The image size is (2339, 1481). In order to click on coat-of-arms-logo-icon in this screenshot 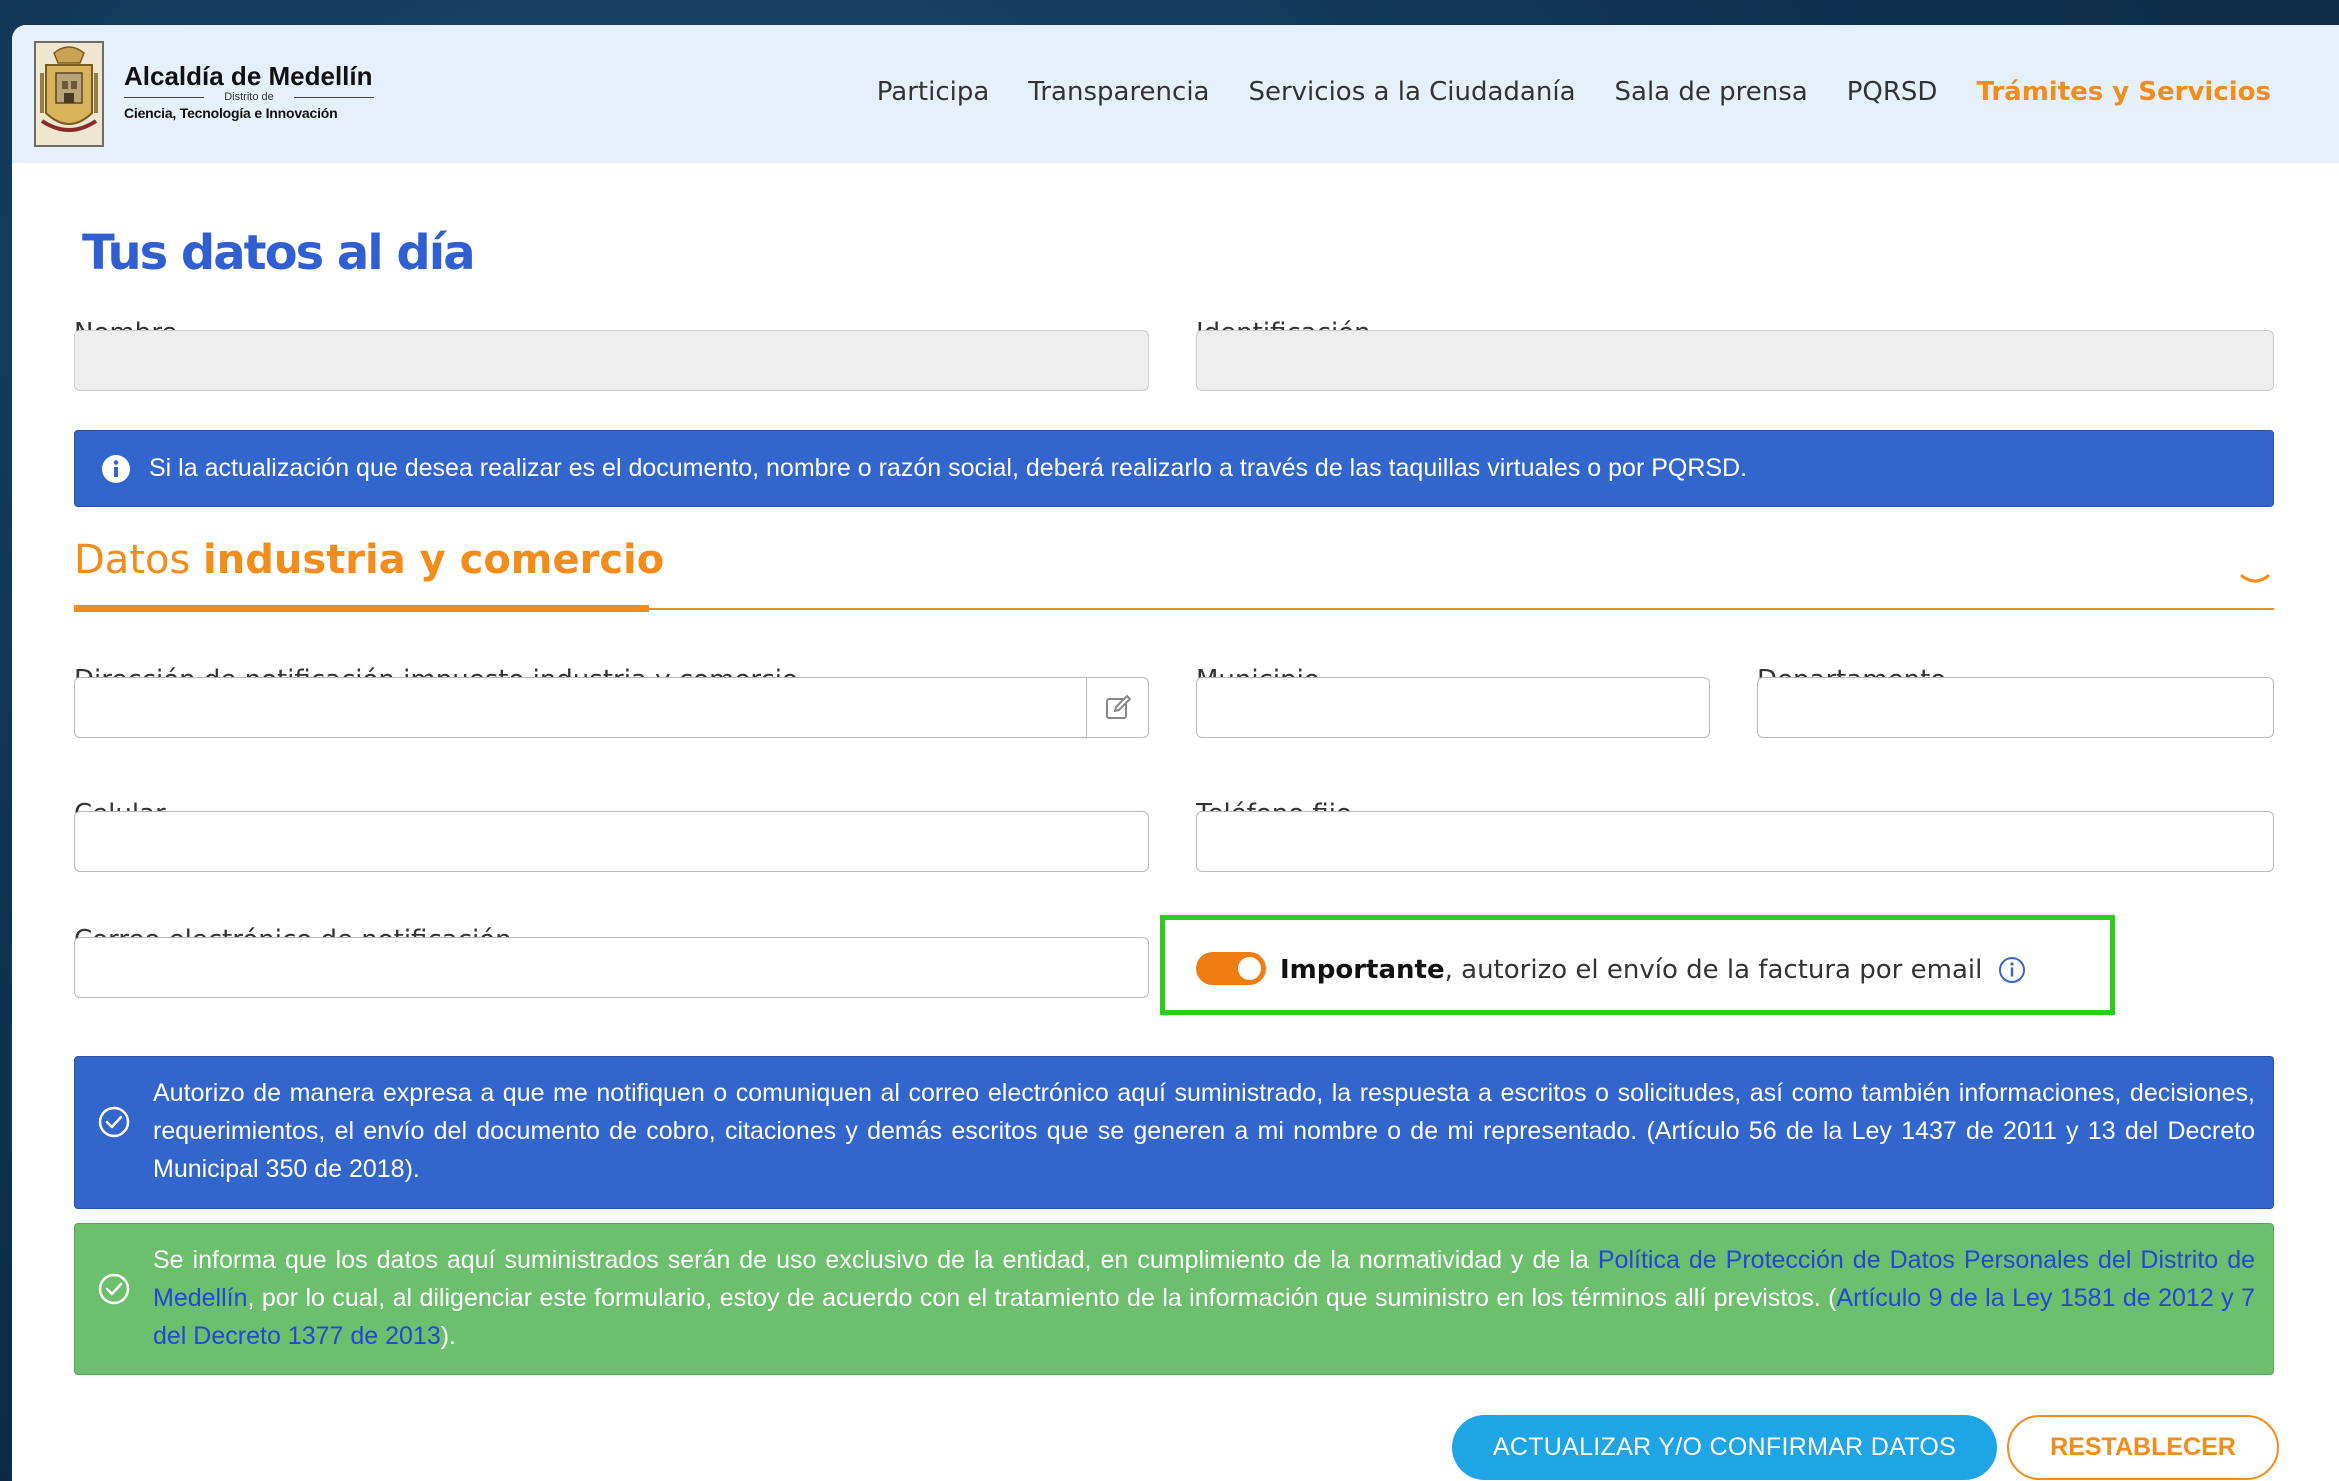, I will do `click(69, 94)`.